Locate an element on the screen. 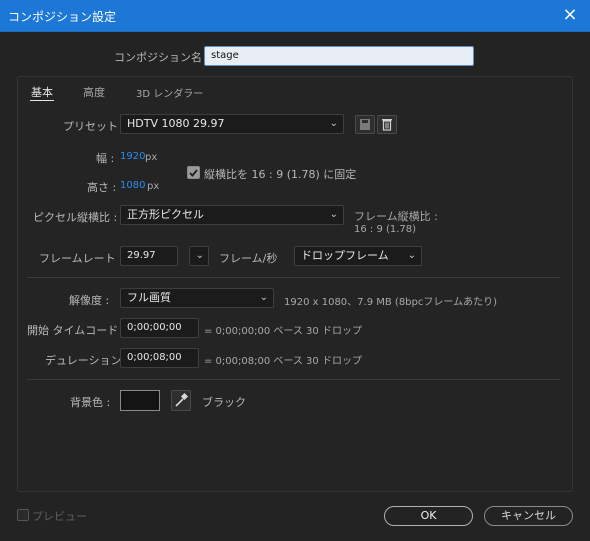  composition-name-label: コンポジション名 : is located at coordinates (162, 57).